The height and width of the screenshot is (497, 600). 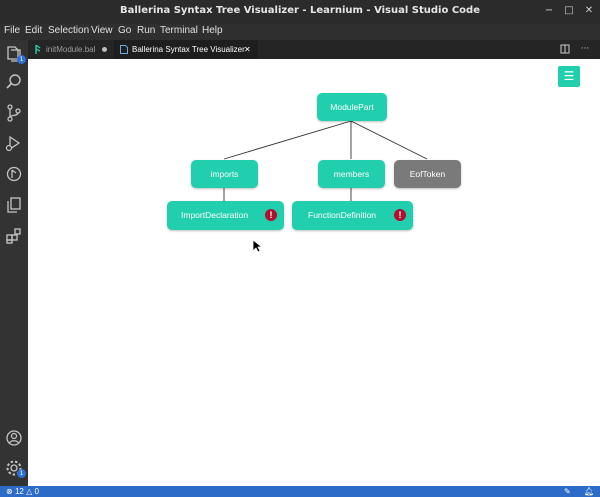 What do you see at coordinates (38, 49) in the screenshot?
I see `ballerina-file-icon` at bounding box center [38, 49].